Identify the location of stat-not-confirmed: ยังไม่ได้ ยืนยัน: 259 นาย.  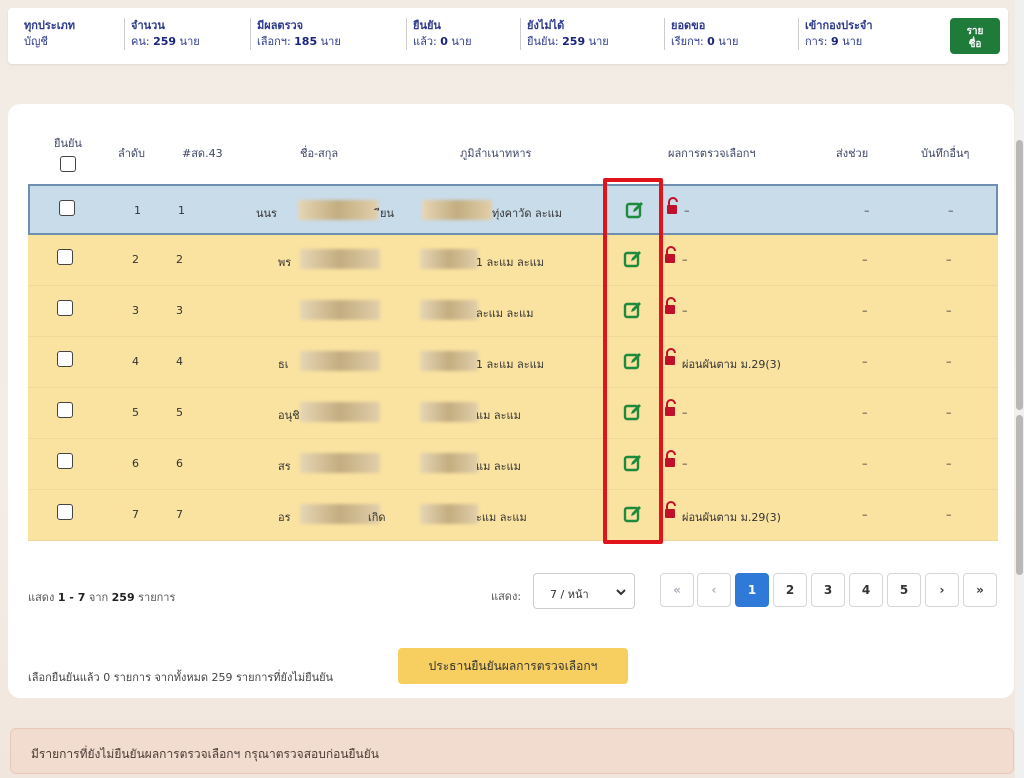
(564, 34).